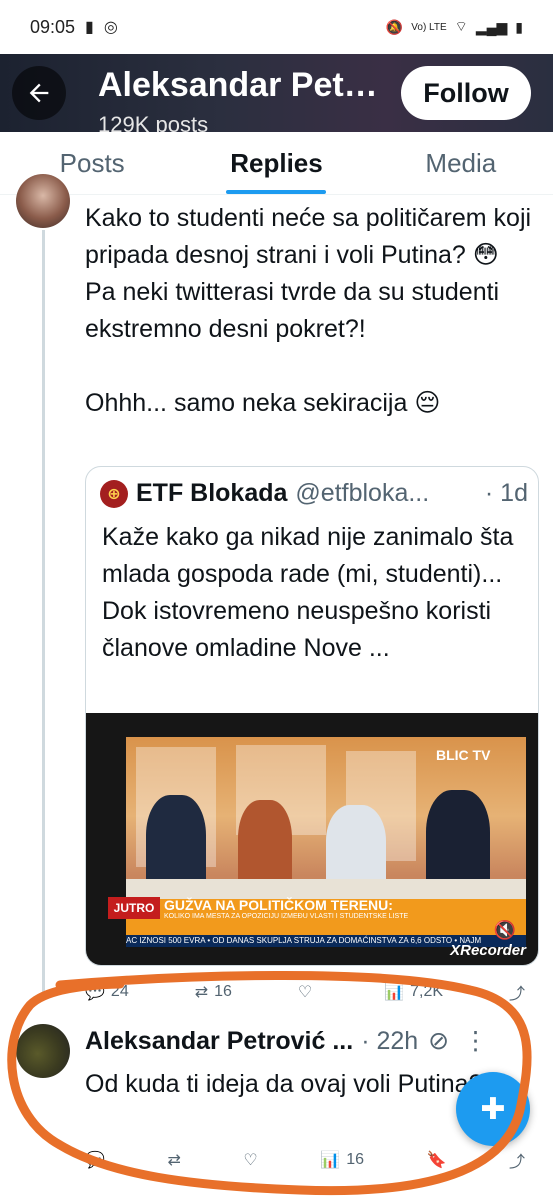  What do you see at coordinates (305, 1160) in the screenshot?
I see `tweet2-actions: 💬 ⇄ ♡ 📊 16 🔖 ⤴` at bounding box center [305, 1160].